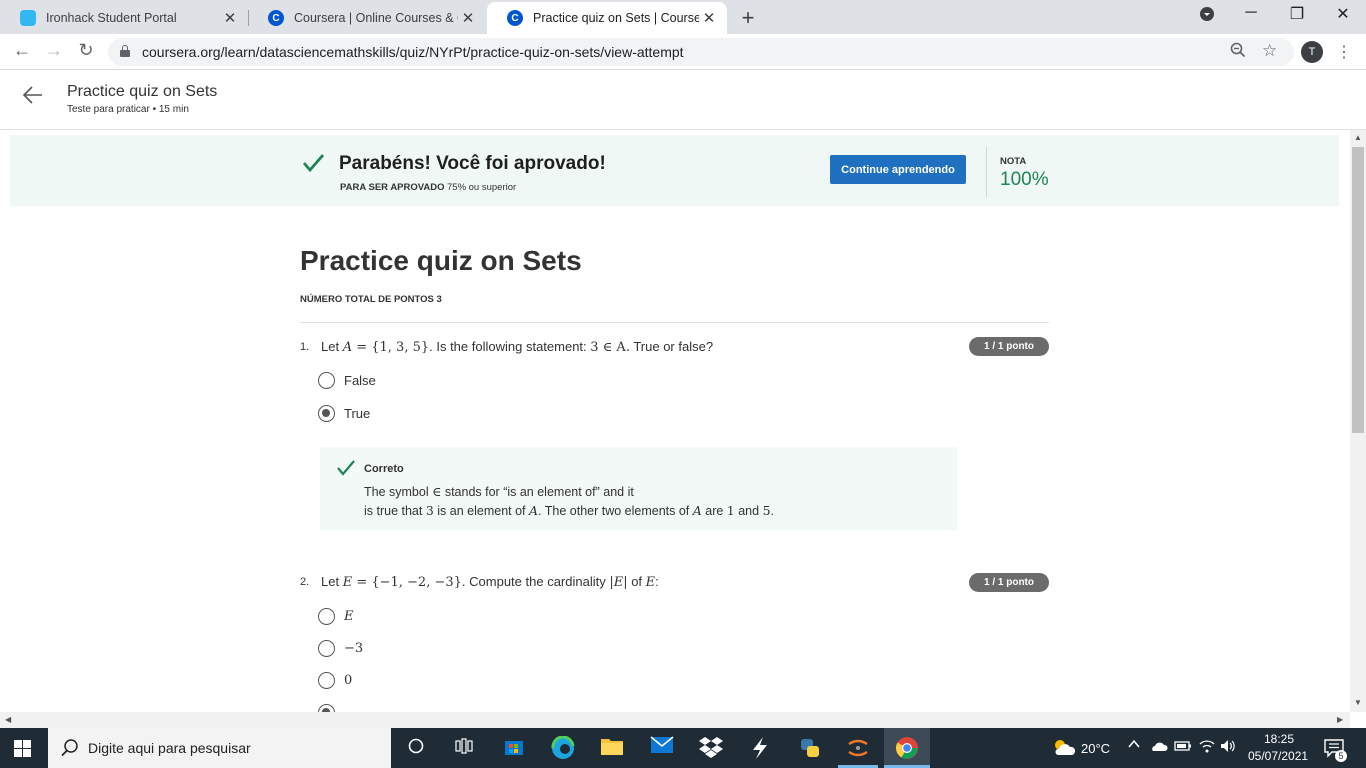 This screenshot has height=768, width=1366. Describe the element at coordinates (1269, 51) in the screenshot. I see `bookmark-star-icon: ☆` at that location.